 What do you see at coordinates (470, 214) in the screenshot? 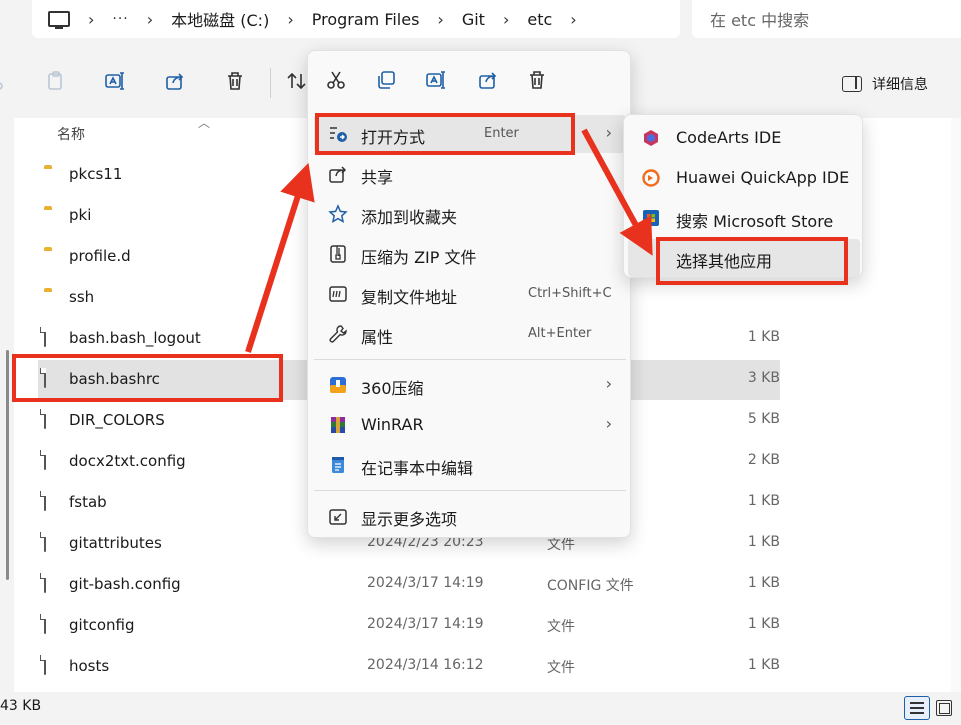
I see `menu-add-favorite: 添加到收藏夹` at bounding box center [470, 214].